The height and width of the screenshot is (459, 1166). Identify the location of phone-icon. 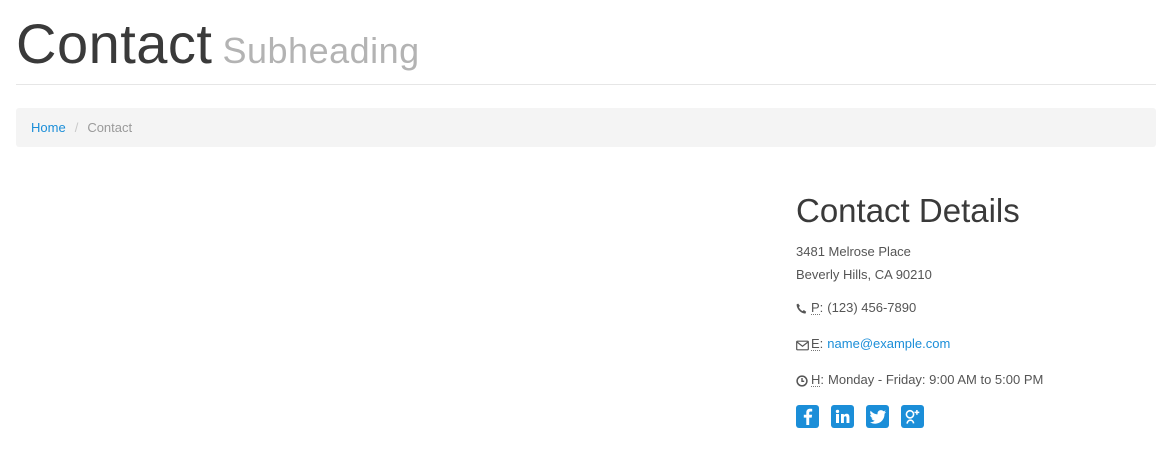
(802, 308).